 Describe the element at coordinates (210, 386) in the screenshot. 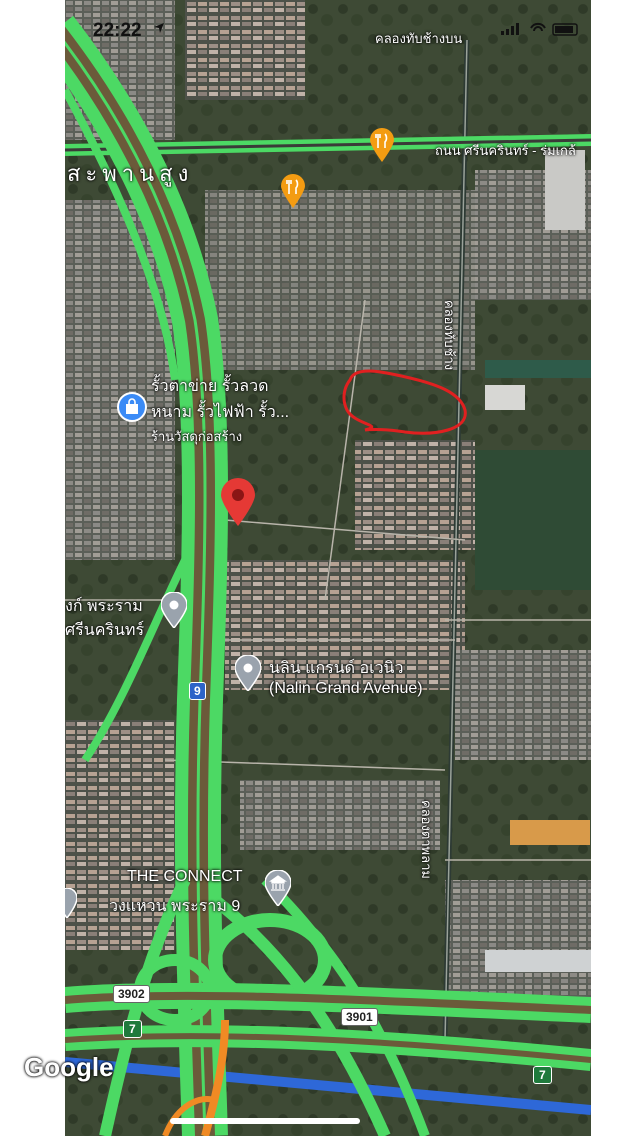

I see `shop-name-line1: รั้วตาข่าย รั้วลวด` at that location.